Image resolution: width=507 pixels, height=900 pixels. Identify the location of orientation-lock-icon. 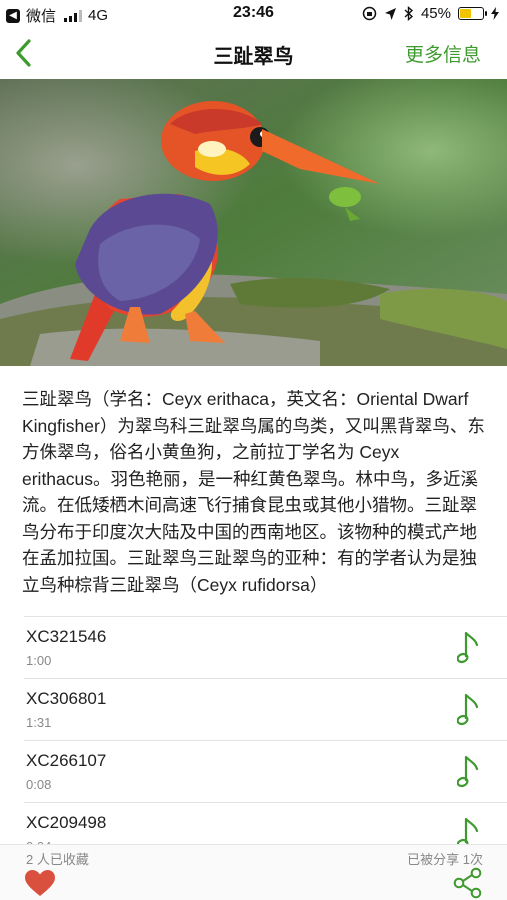
(369, 13).